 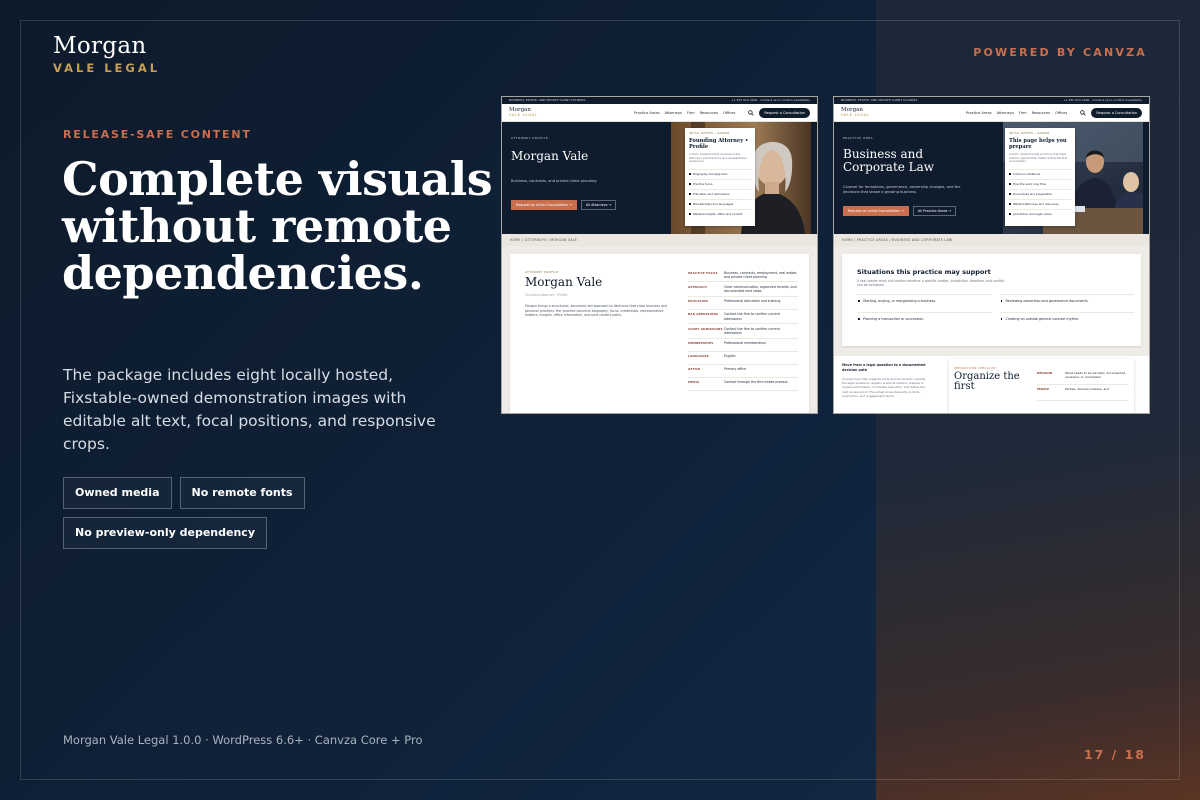 I want to click on hero-title: Morgan Vale, so click(x=550, y=156).